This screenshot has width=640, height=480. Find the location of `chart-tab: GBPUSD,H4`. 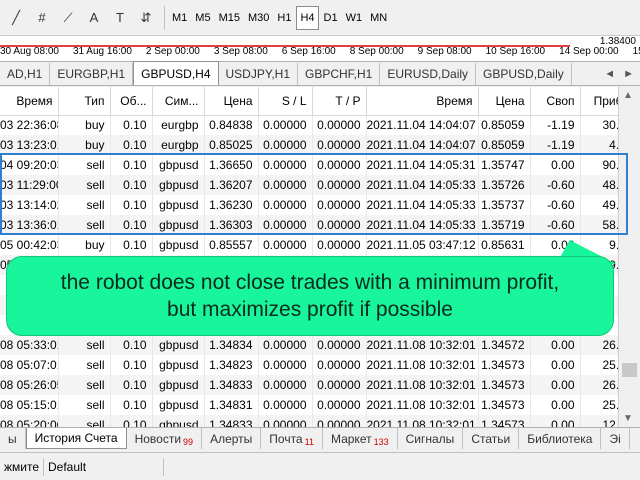

chart-tab: GBPUSD,H4 is located at coordinates (176, 73).